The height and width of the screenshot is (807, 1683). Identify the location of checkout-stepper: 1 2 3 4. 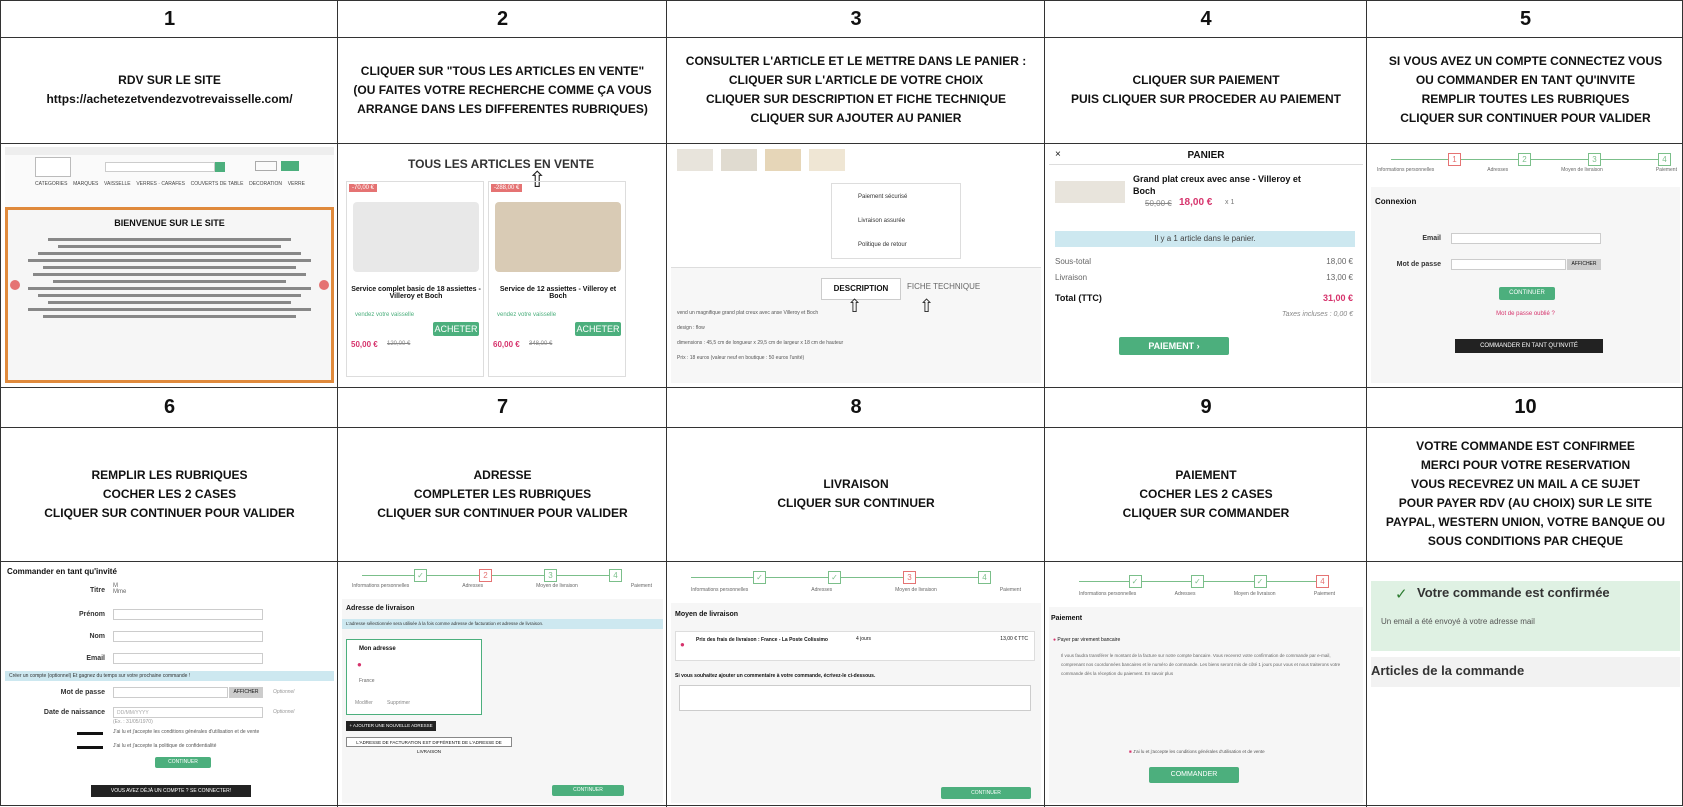
(1531, 159).